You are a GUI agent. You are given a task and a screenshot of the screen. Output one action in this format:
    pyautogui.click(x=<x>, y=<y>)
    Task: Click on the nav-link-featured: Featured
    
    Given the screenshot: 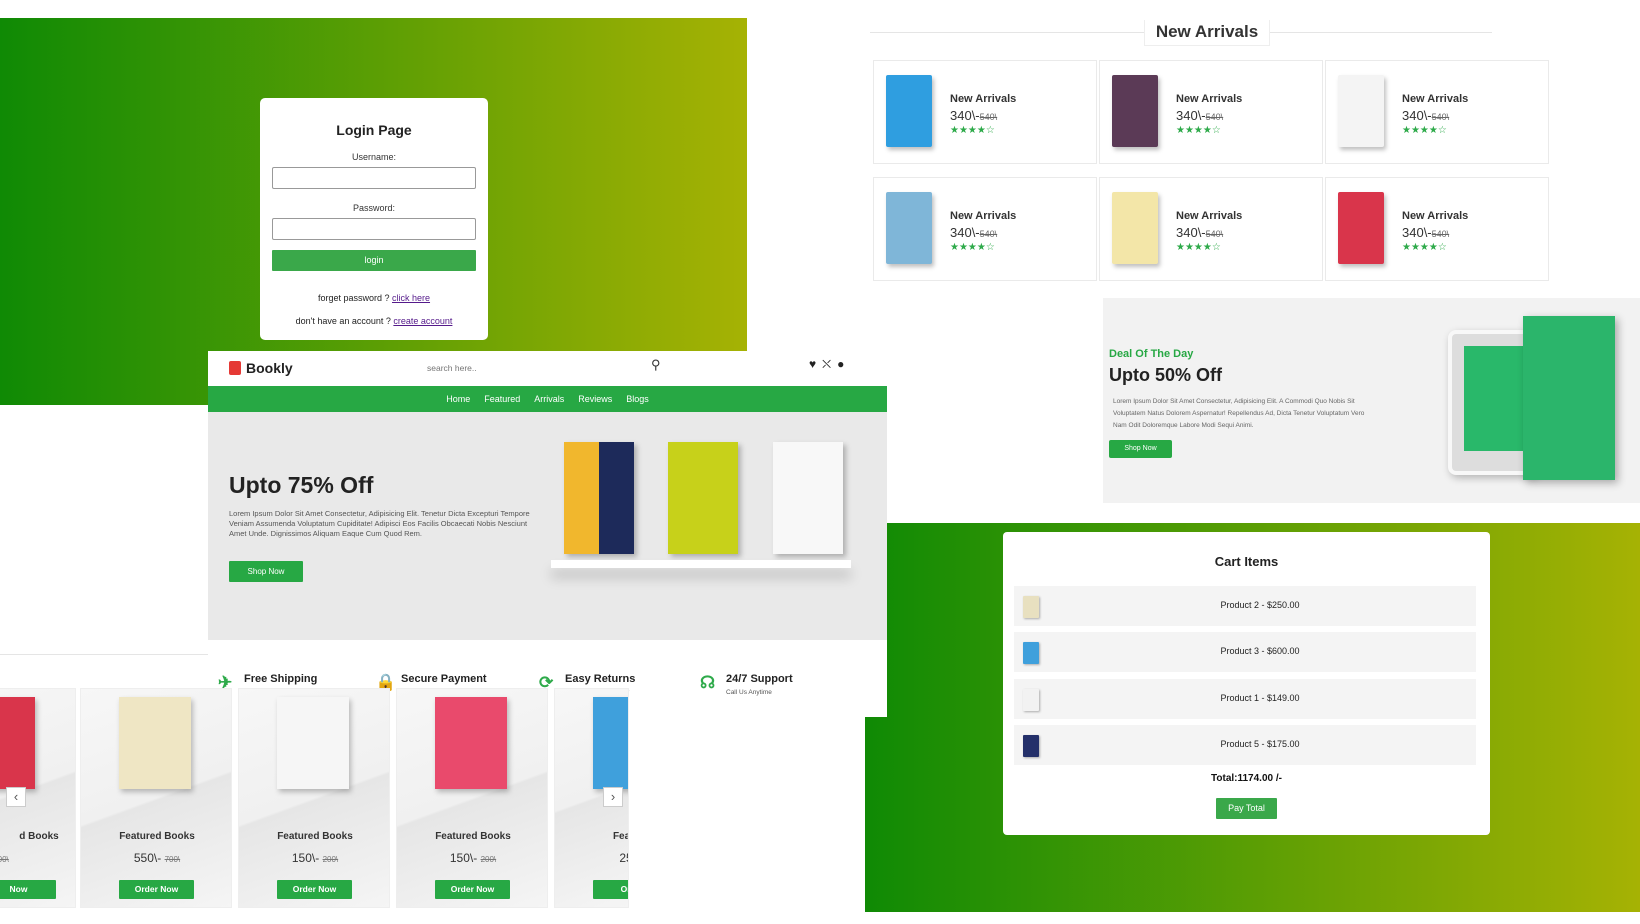 What is the action you would take?
    pyautogui.click(x=502, y=399)
    